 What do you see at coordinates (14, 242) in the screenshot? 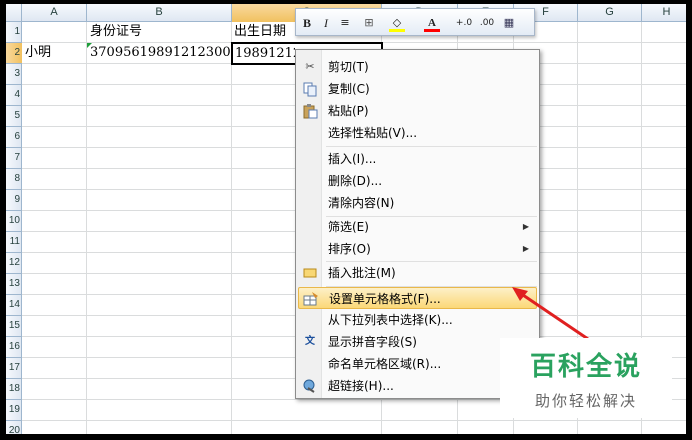
I see `row-header: 11` at bounding box center [14, 242].